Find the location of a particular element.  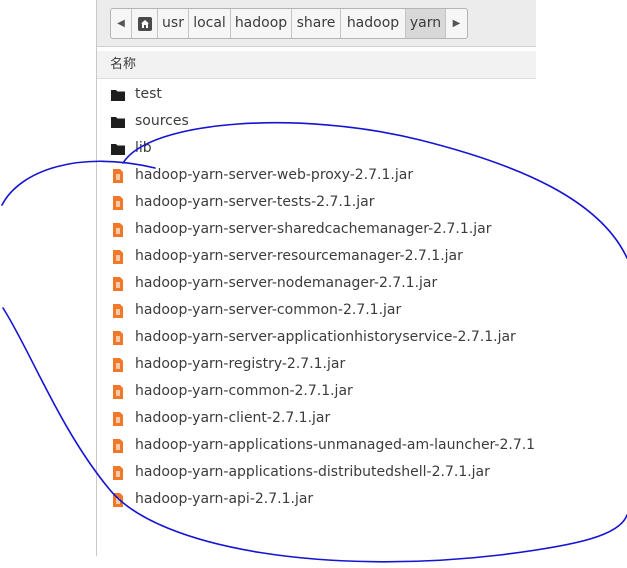

list-item: hadoop-yarn-server-common-2.7.1.jar is located at coordinates (316, 310).